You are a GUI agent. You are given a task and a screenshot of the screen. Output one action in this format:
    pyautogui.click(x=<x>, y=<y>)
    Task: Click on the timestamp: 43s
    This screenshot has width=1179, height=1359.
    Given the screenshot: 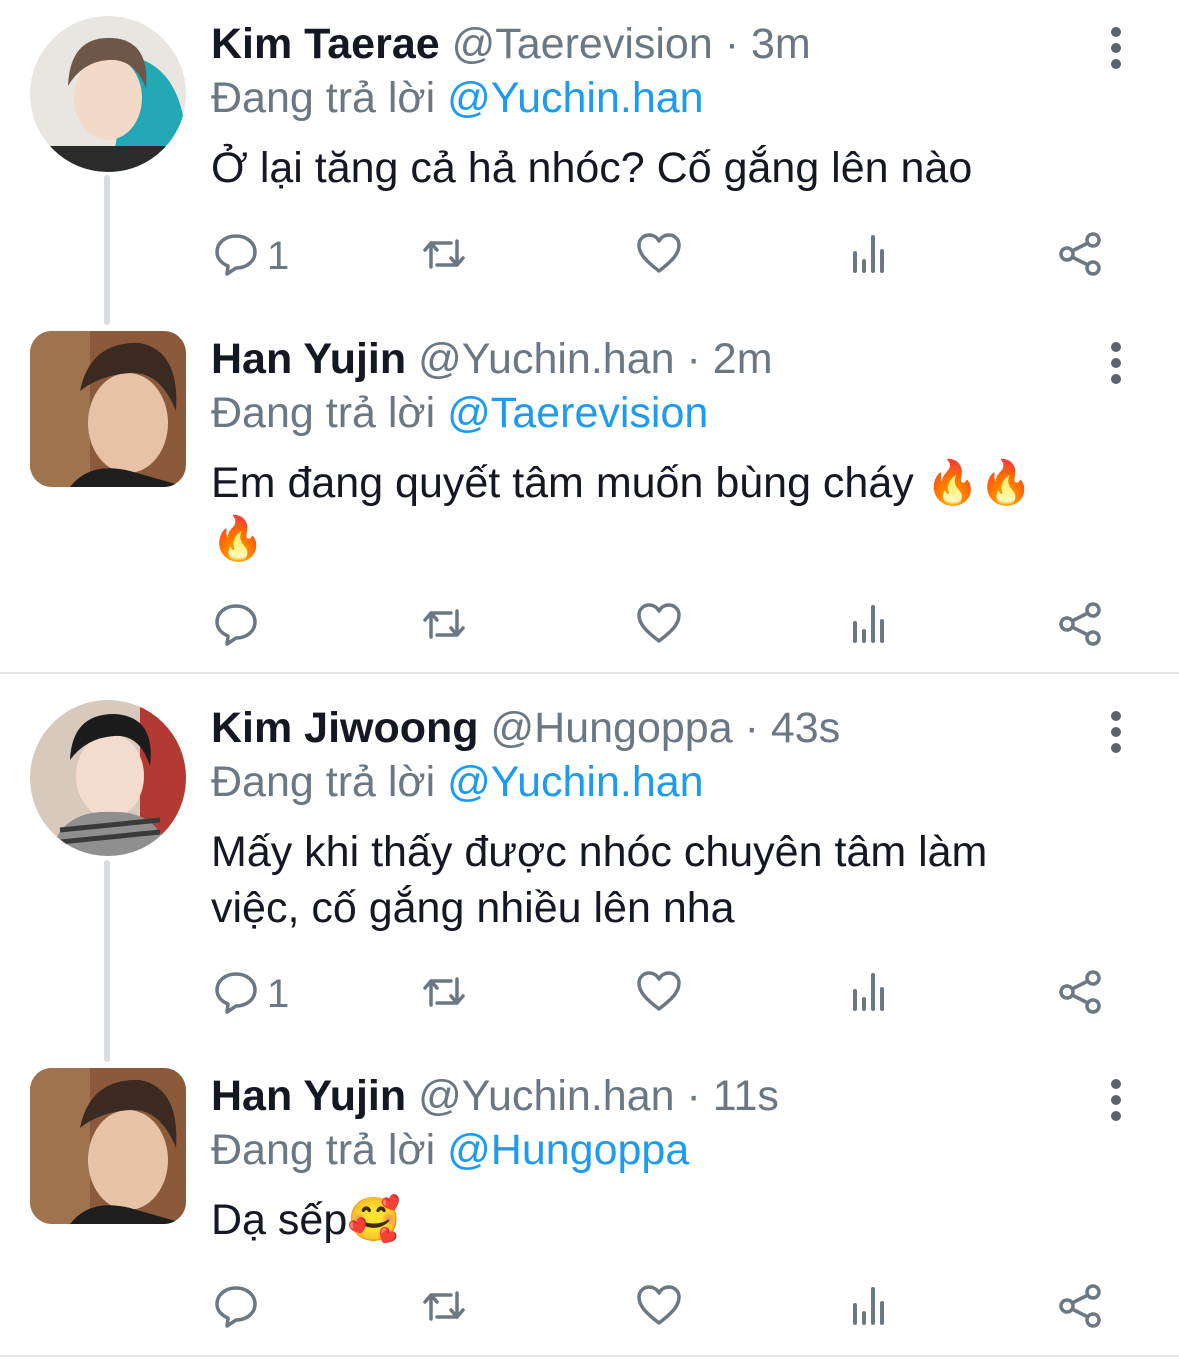 What is the action you would take?
    pyautogui.click(x=805, y=728)
    